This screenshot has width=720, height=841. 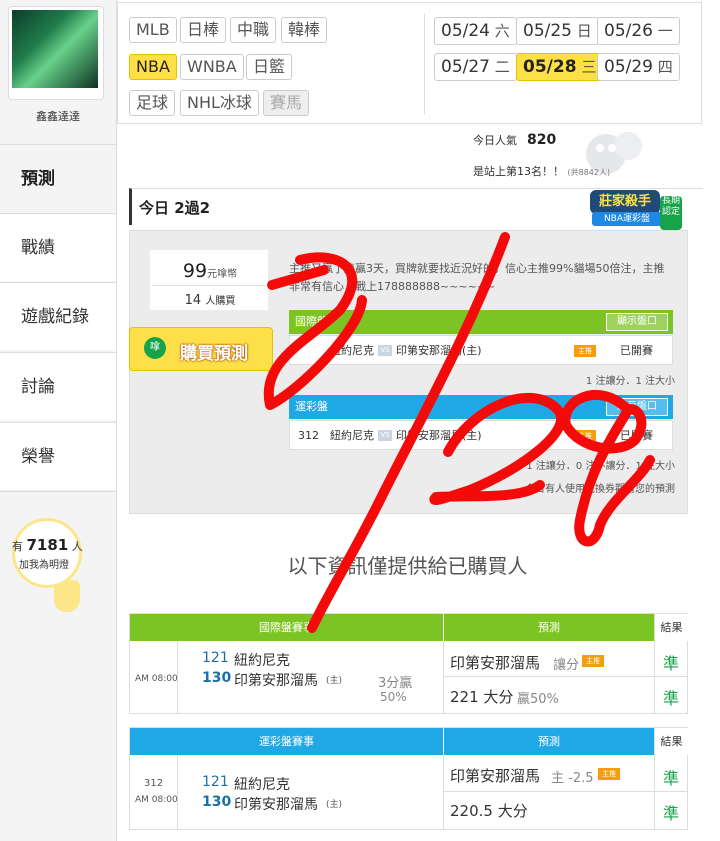 I want to click on intl-bet-note: 1 注讓分．1 注大小, so click(x=630, y=381).